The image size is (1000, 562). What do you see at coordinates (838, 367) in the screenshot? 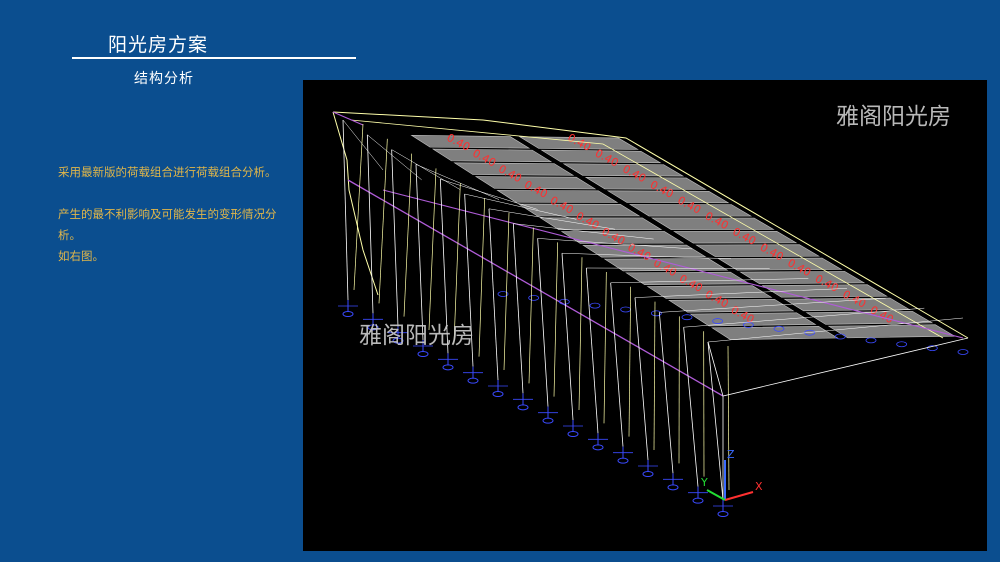
I see `gable-end` at bounding box center [838, 367].